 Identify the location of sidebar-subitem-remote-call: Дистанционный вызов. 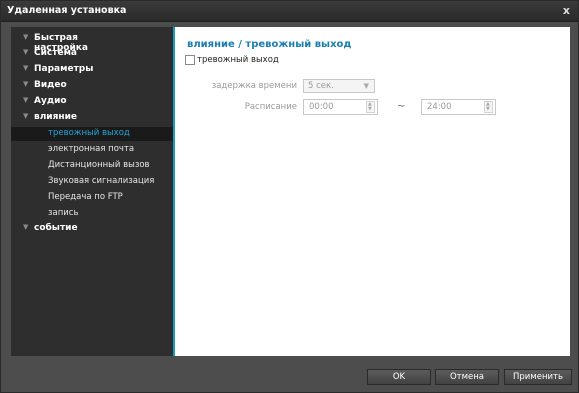
(92, 166).